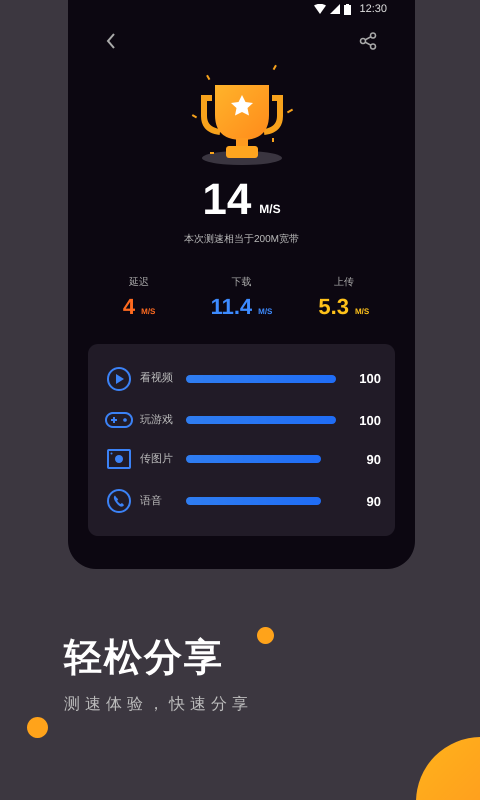 The height and width of the screenshot is (800, 480). I want to click on speed-unit: M/S, so click(270, 209).